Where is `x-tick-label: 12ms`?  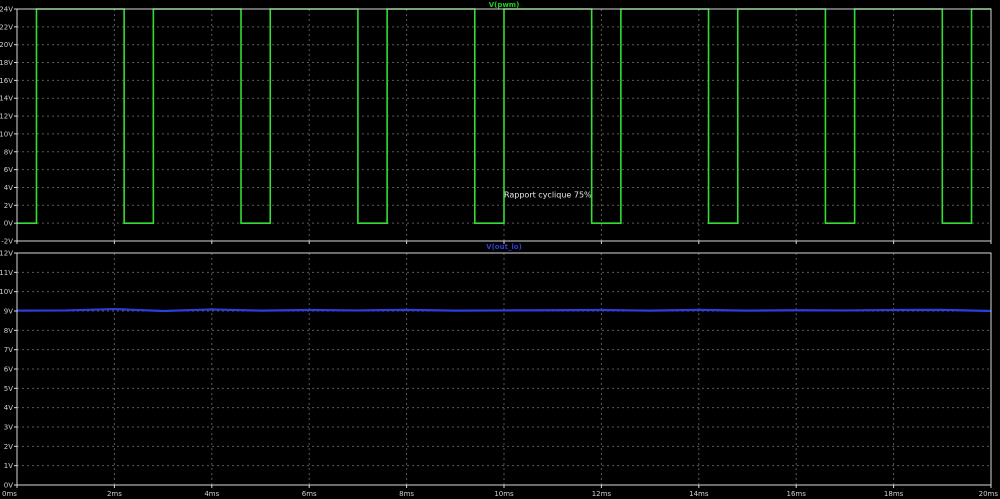
x-tick-label: 12ms is located at coordinates (602, 494).